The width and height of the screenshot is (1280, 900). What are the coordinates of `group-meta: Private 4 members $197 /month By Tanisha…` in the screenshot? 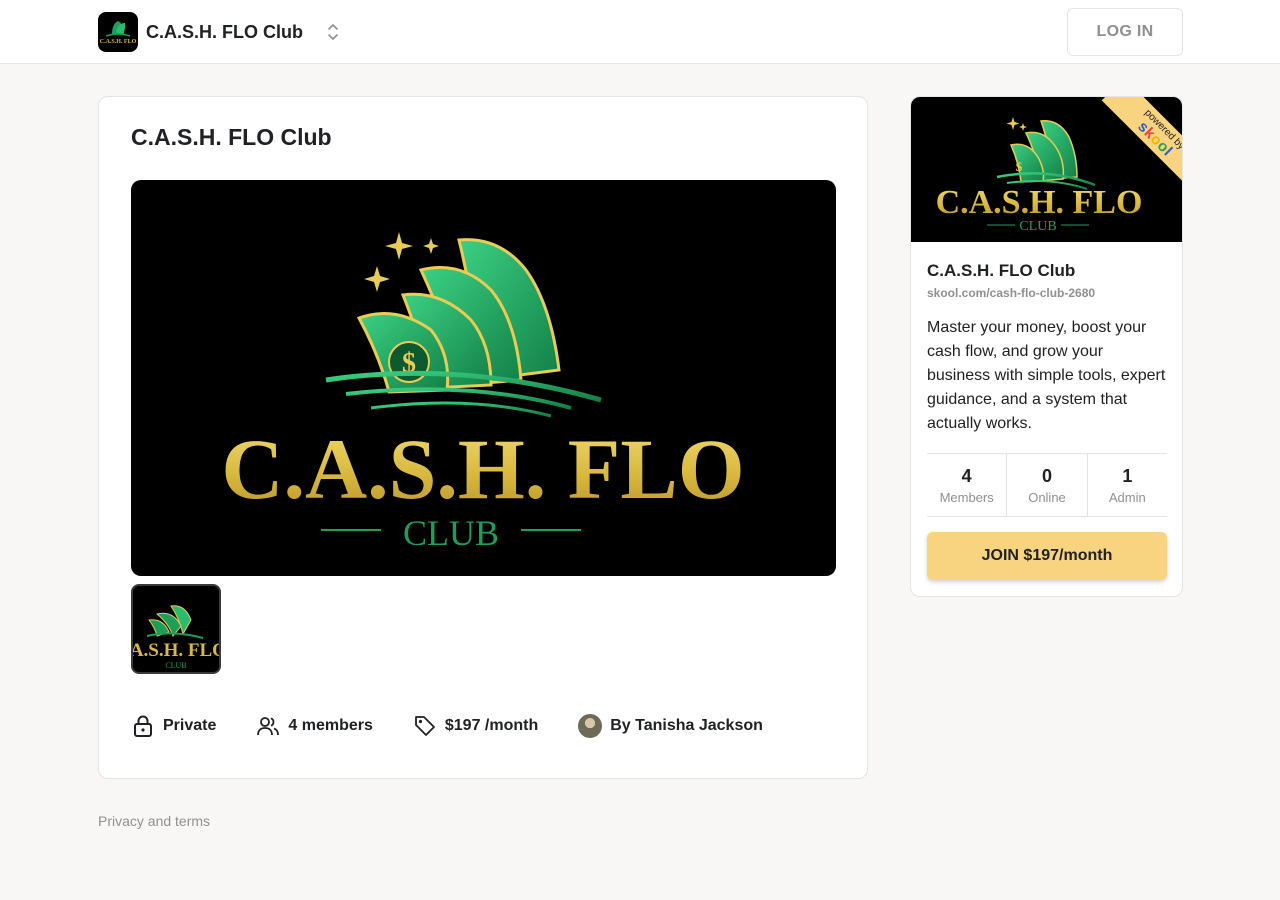 It's located at (467, 726).